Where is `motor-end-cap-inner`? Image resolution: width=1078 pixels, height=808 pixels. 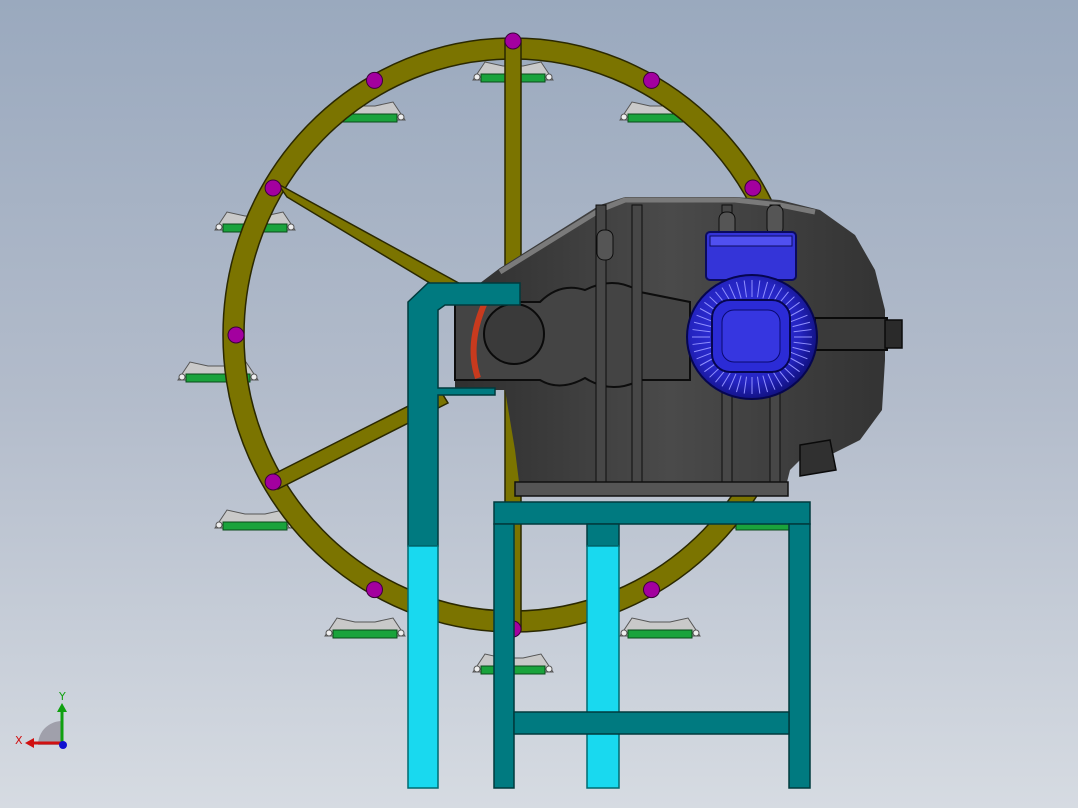
motor-end-cap-inner is located at coordinates (751, 336).